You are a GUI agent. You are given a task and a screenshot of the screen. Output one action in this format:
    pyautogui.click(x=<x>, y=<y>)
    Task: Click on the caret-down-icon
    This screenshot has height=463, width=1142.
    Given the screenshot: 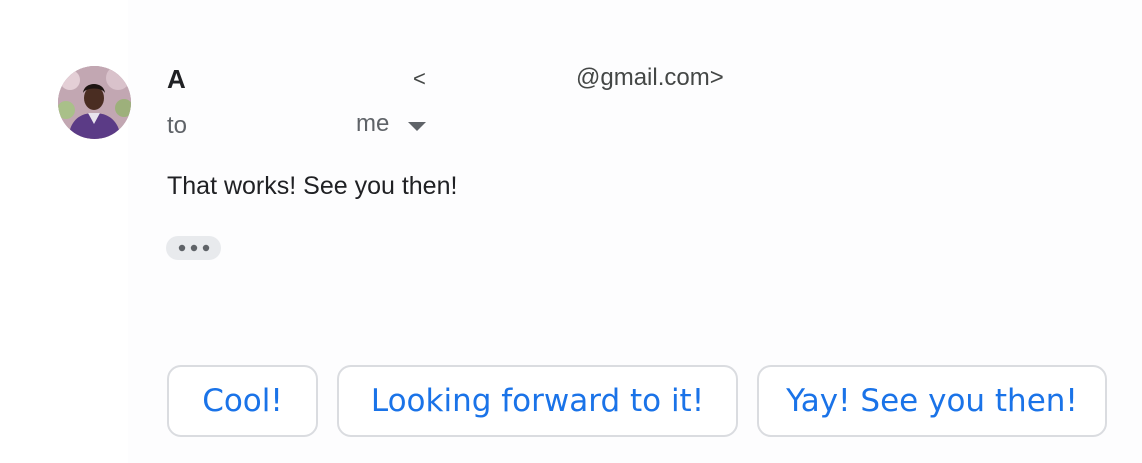 What is the action you would take?
    pyautogui.click(x=417, y=126)
    